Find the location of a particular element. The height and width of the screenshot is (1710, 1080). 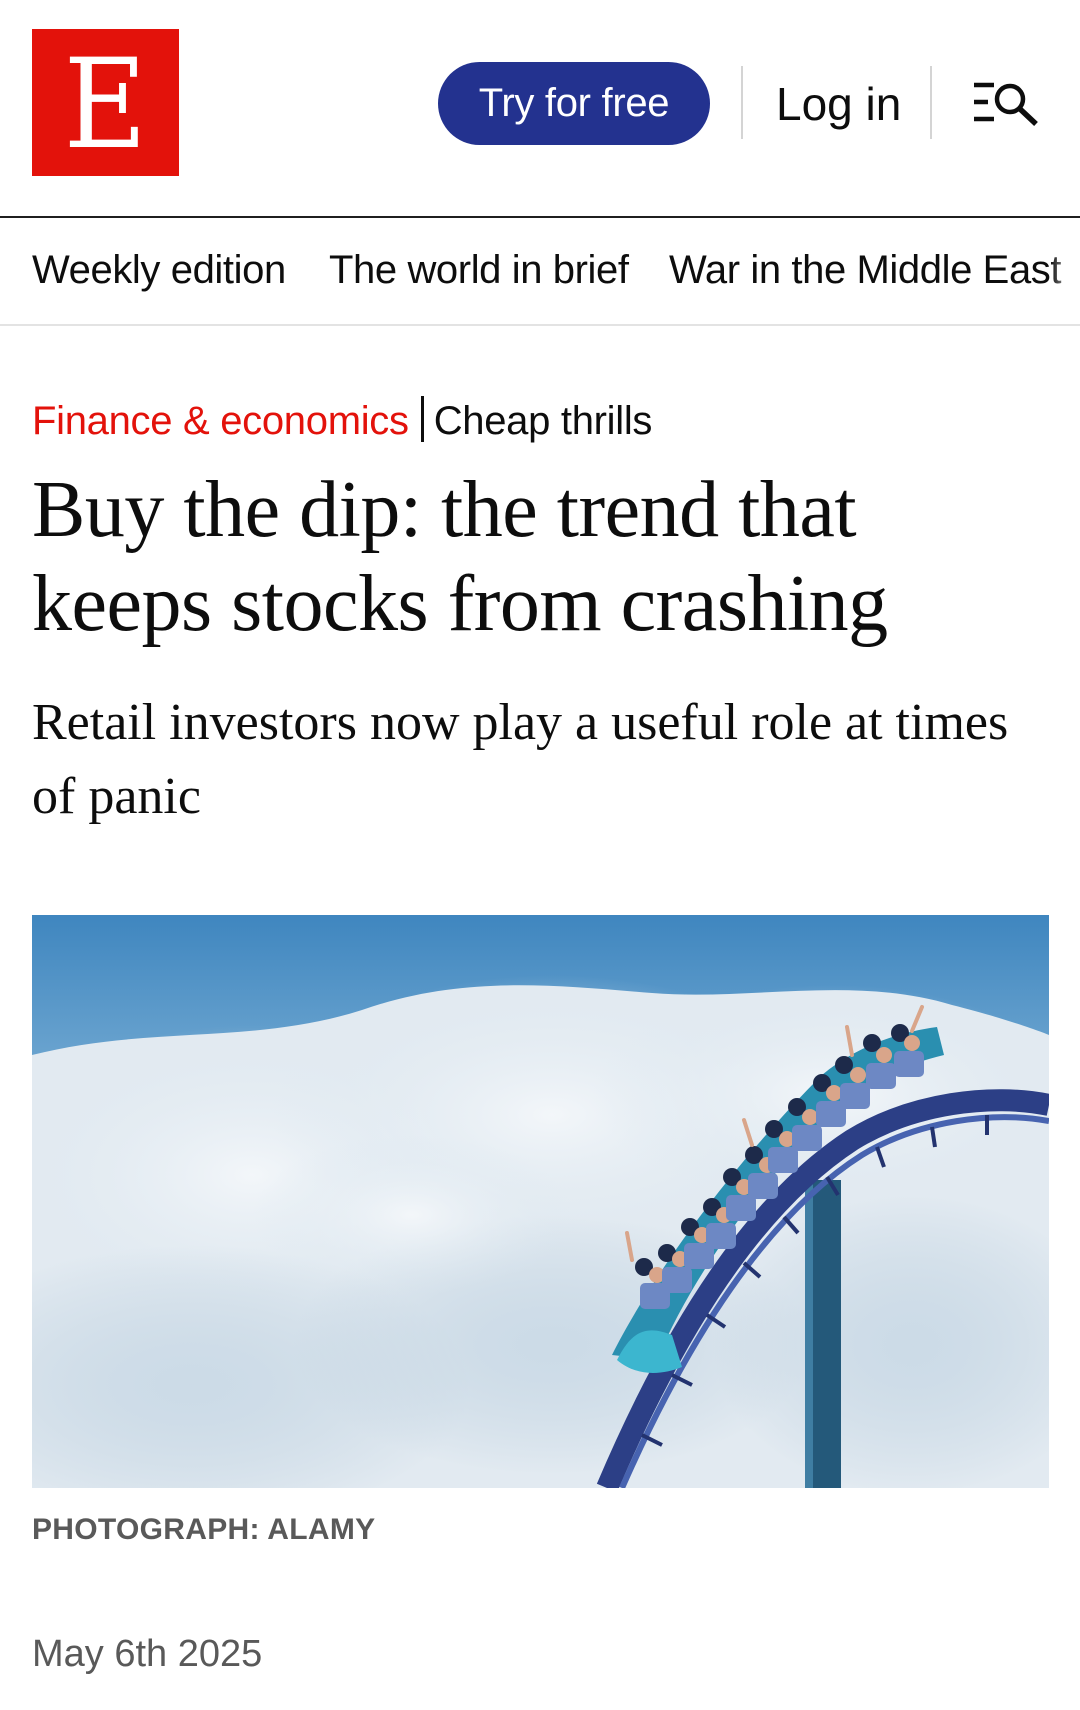

image-caption: PHOTOGRAPH: ALAMY is located at coordinates (204, 1529).